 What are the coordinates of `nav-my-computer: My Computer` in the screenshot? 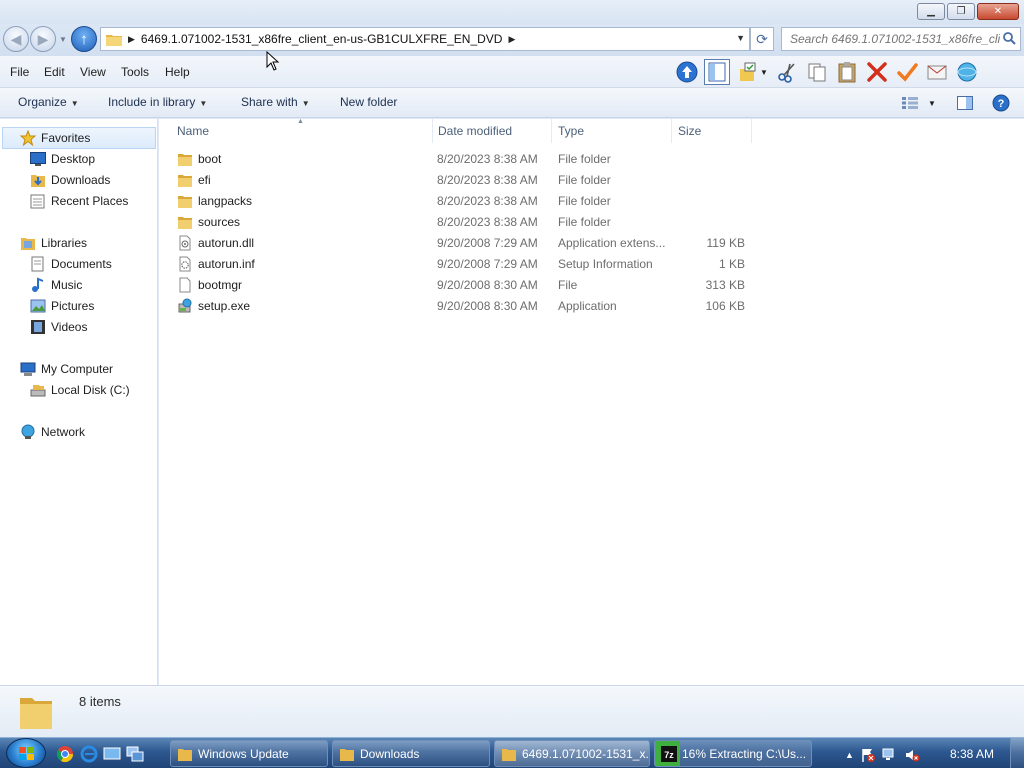 It's located at (66, 369).